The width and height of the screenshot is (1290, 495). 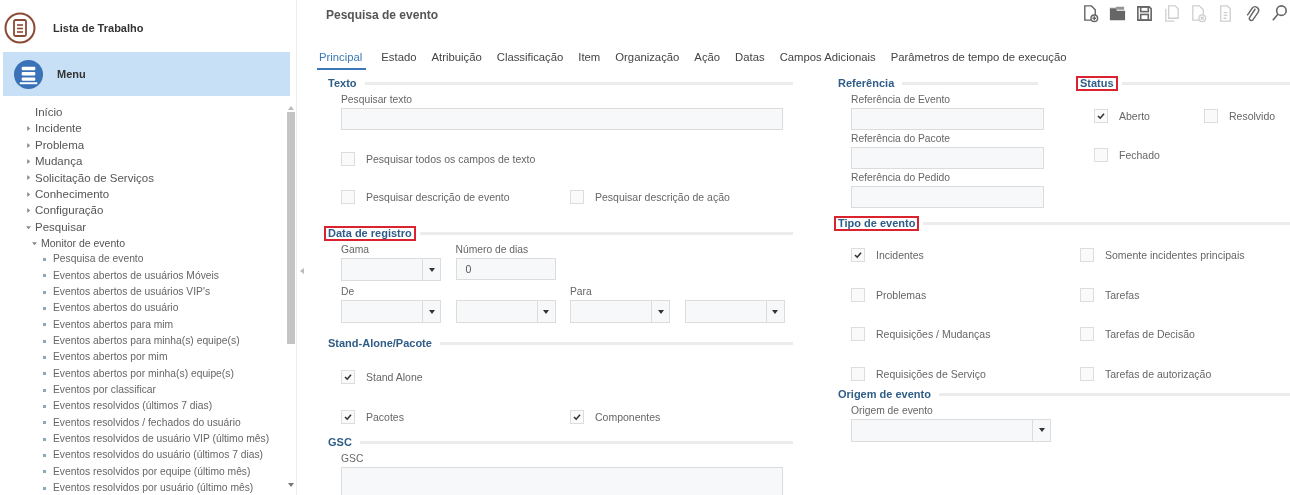 I want to click on scroll-down-icon, so click(x=291, y=485).